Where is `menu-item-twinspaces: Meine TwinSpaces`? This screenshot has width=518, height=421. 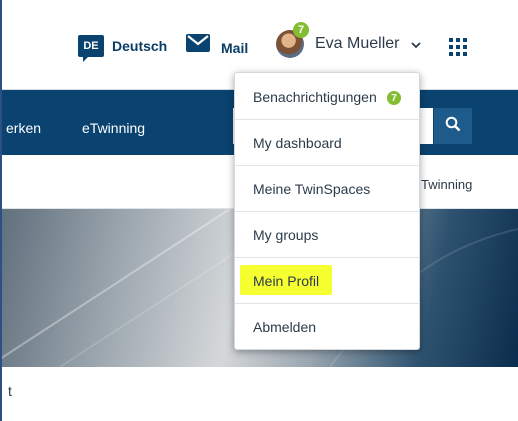
menu-item-twinspaces: Meine TwinSpaces is located at coordinates (327, 188).